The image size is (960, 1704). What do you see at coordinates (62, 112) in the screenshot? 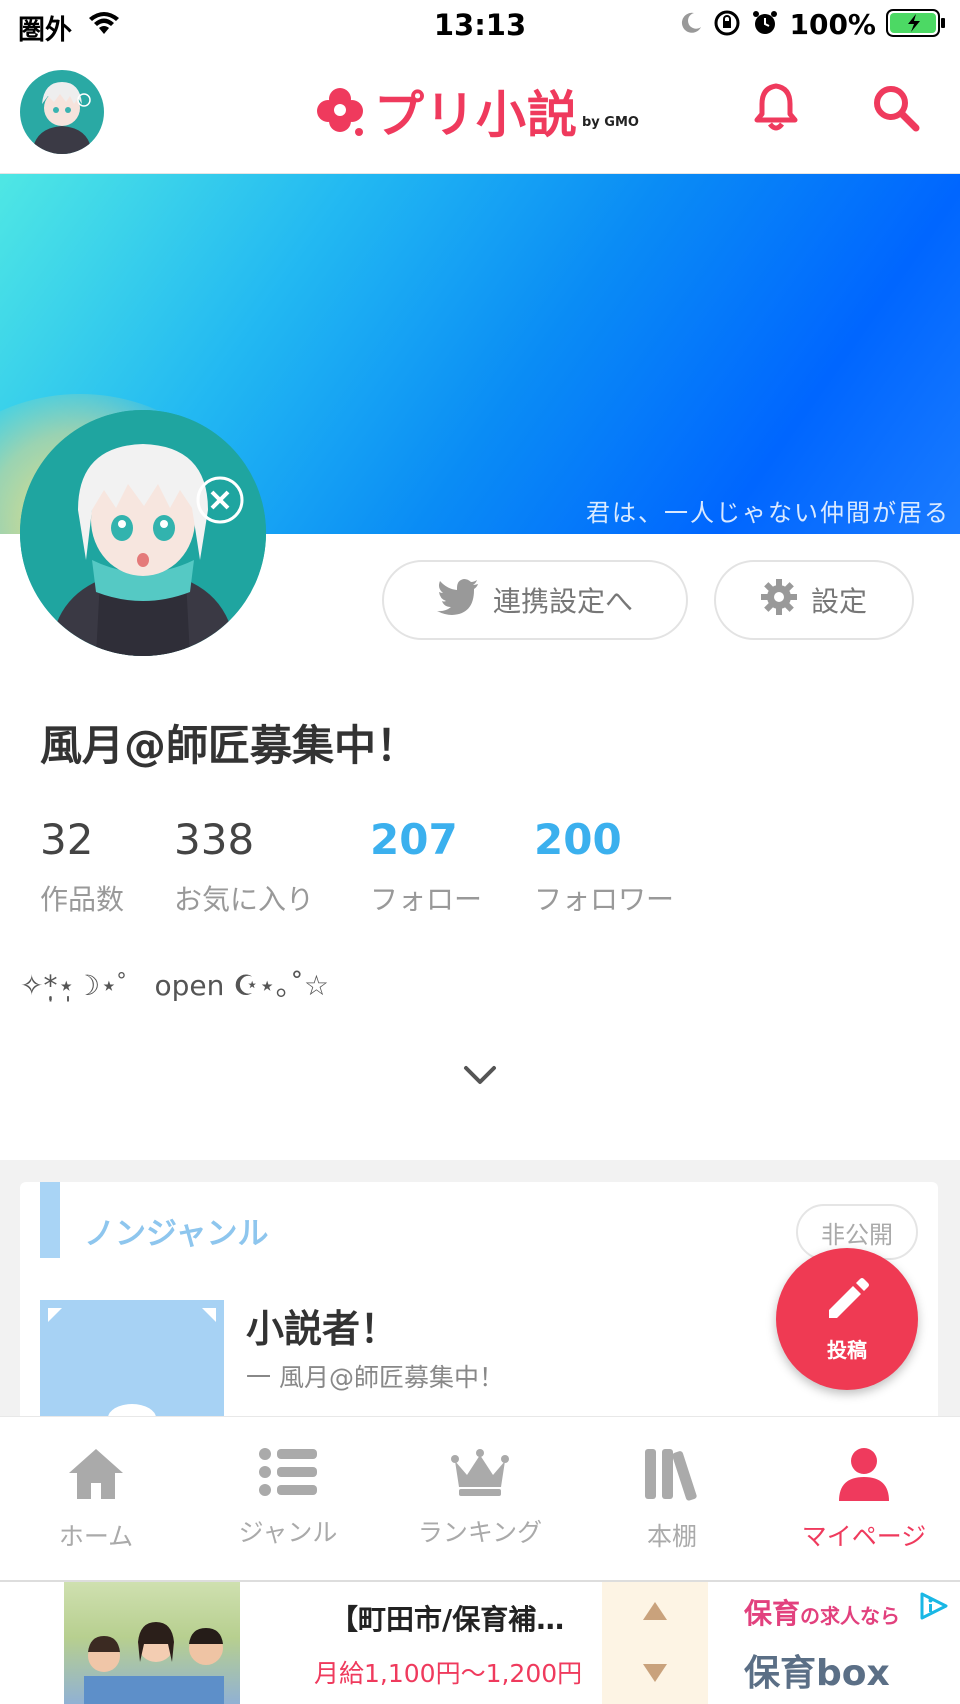
I see `header-avatar` at bounding box center [62, 112].